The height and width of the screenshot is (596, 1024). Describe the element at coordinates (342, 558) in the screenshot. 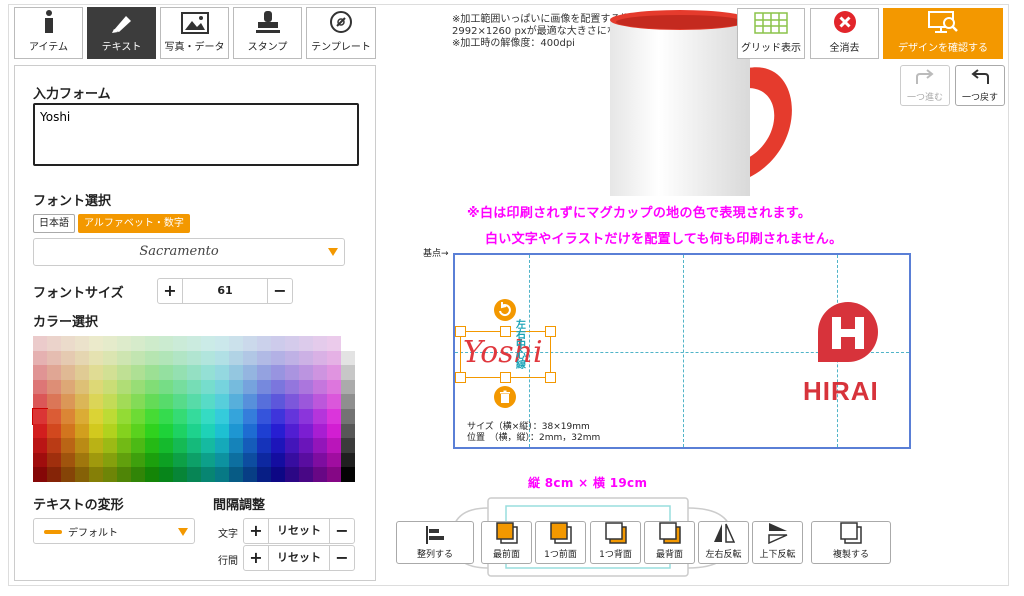

I see `line-spacing-minus-button: −` at that location.